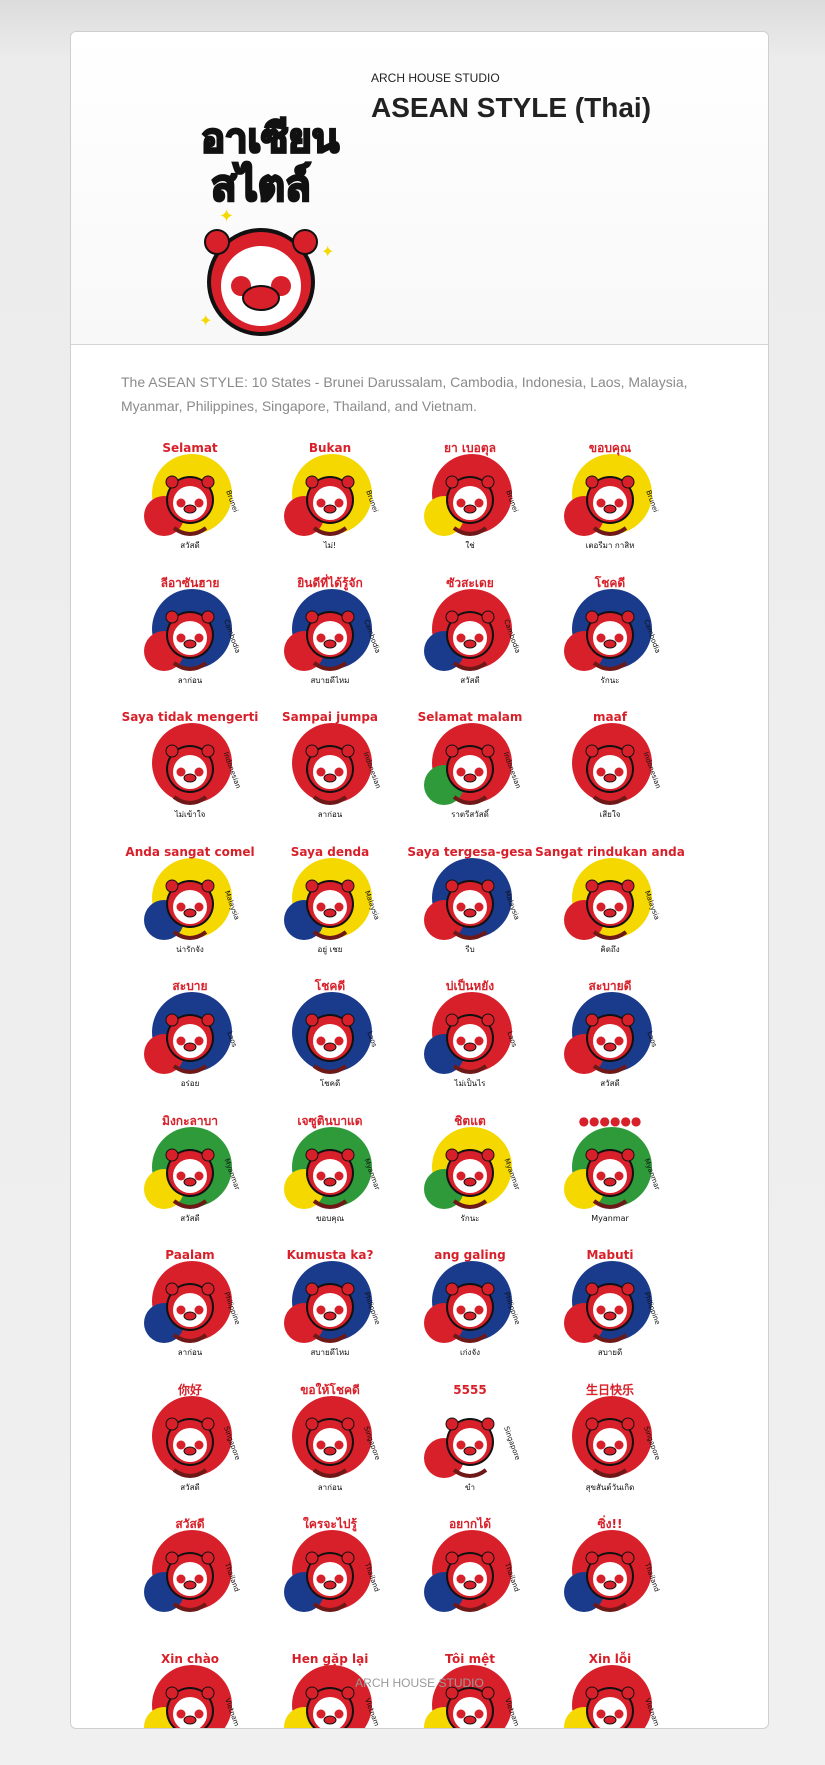 This screenshot has width=825, height=1765. I want to click on sticker-image: ซิ่ง!!Thailand, so click(612, 1563).